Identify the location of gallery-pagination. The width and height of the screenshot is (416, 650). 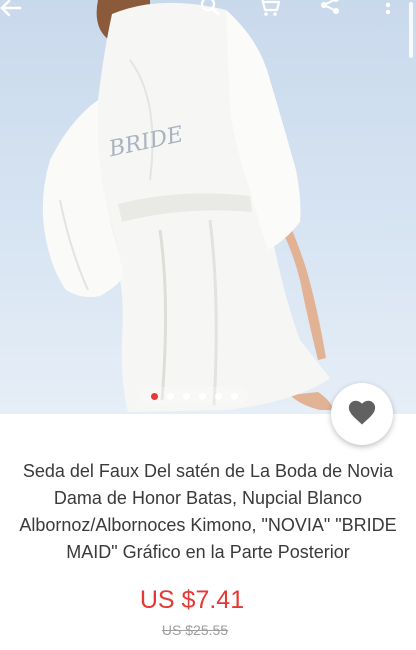
(194, 396).